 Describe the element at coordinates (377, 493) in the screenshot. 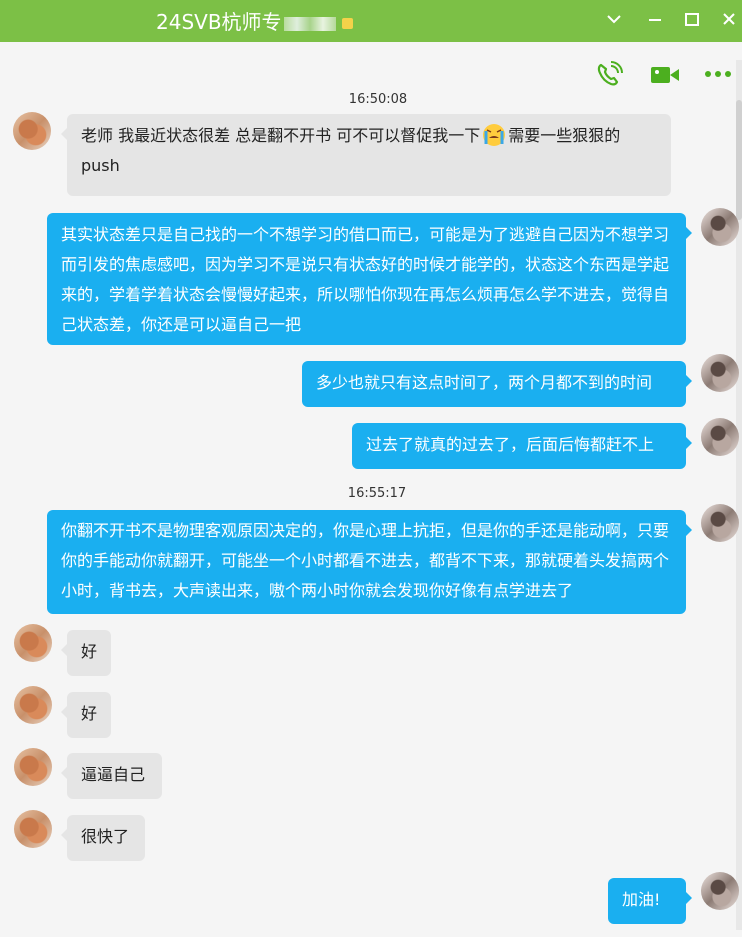

I see `timestamp: 16:55:17` at that location.